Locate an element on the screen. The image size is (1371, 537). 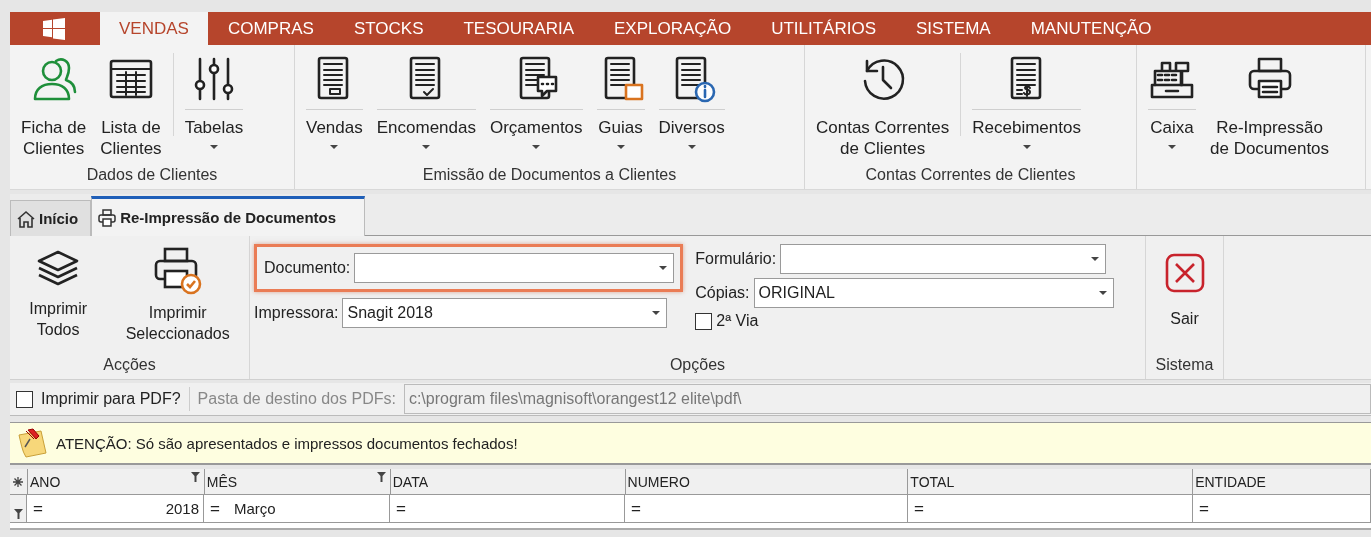
printer-icon is located at coordinates (107, 217).